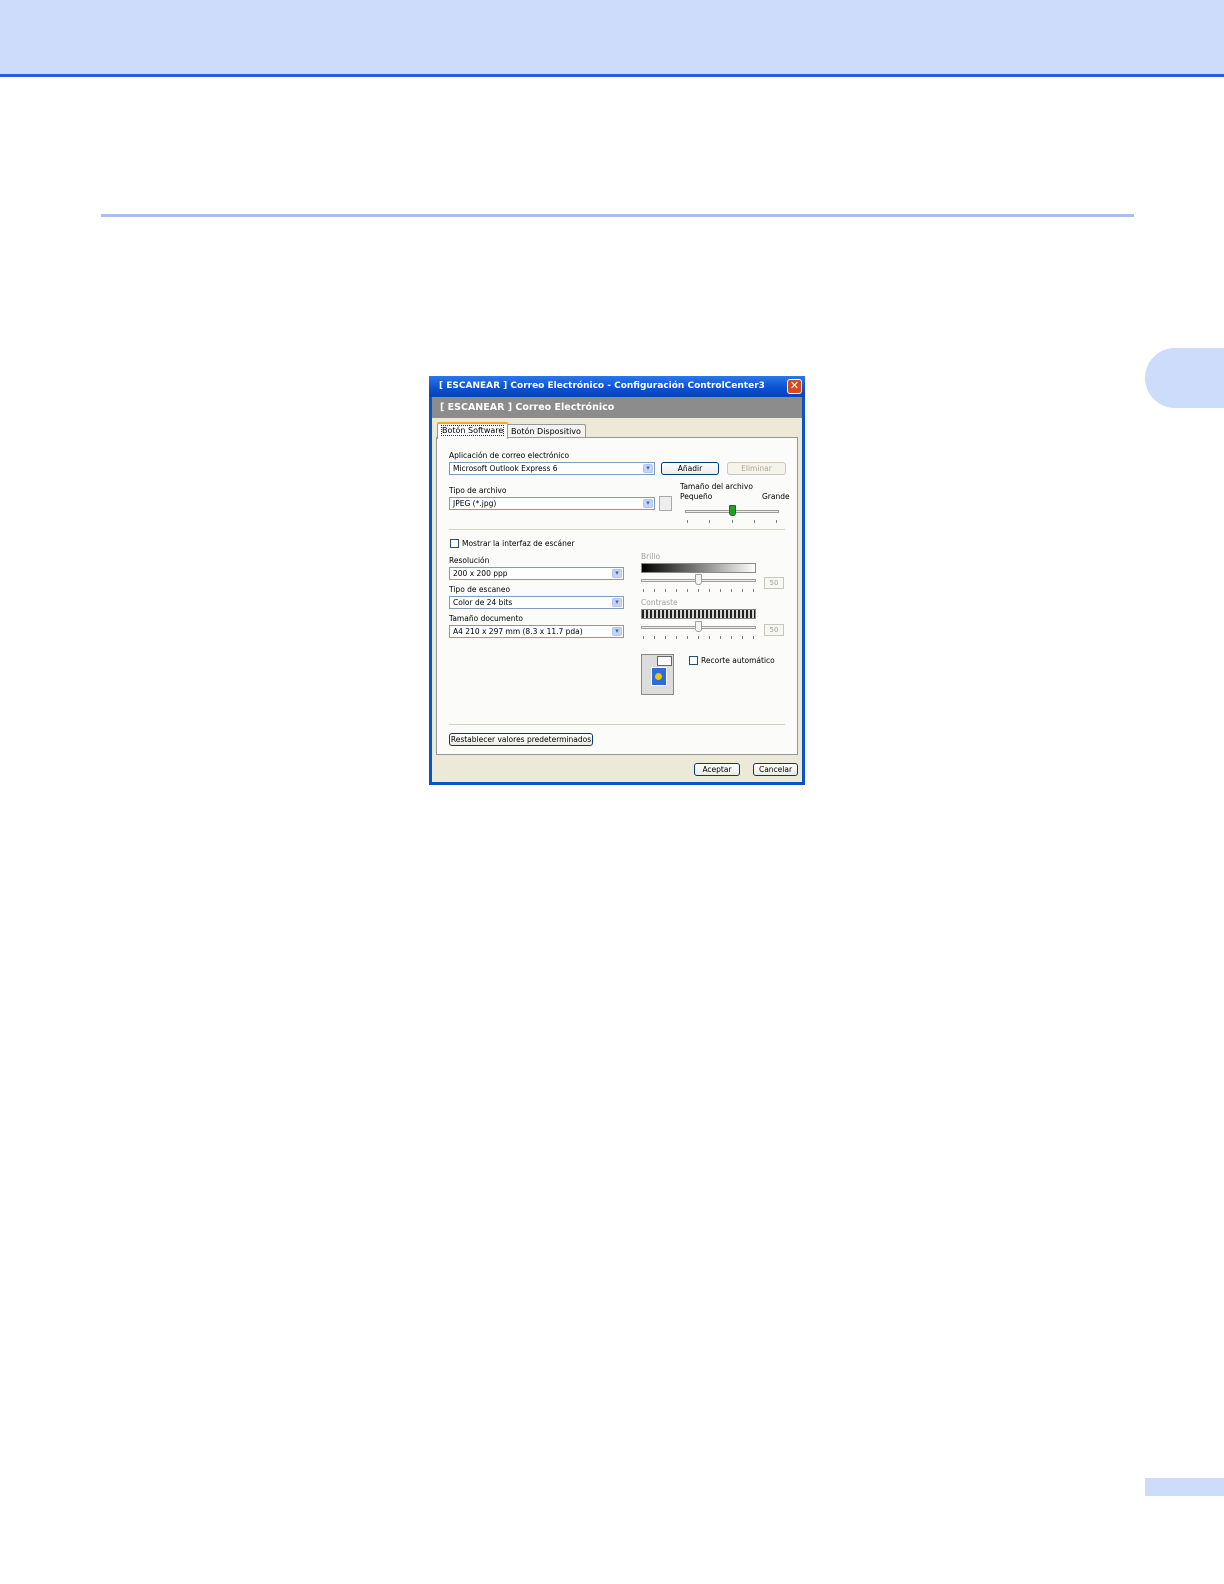 The width and height of the screenshot is (1224, 1584). I want to click on file-type-select: JPEG (*.jpg) ▾, so click(552, 503).